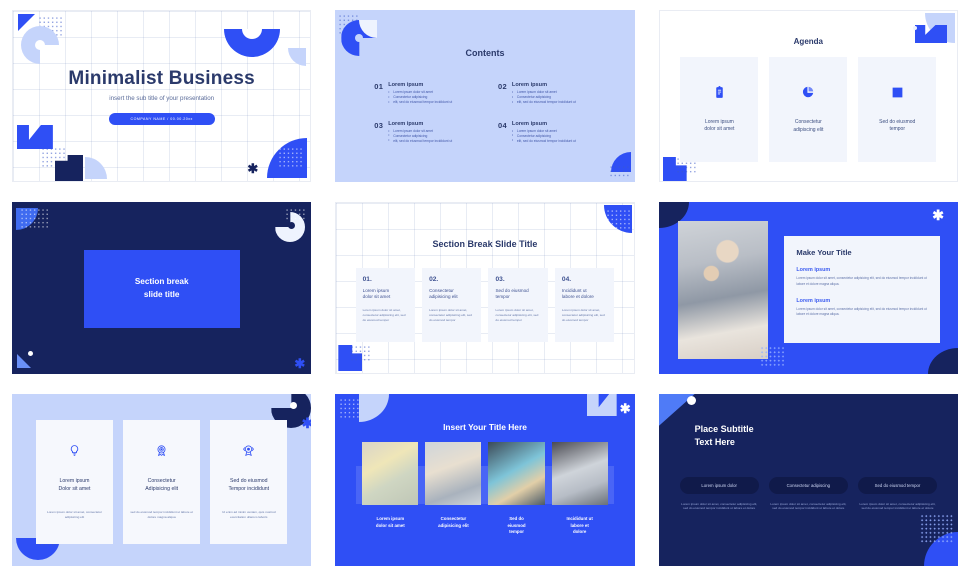 This screenshot has width=970, height=576. I want to click on photo-cell: Consectetur adipisicing elit, so click(453, 497).